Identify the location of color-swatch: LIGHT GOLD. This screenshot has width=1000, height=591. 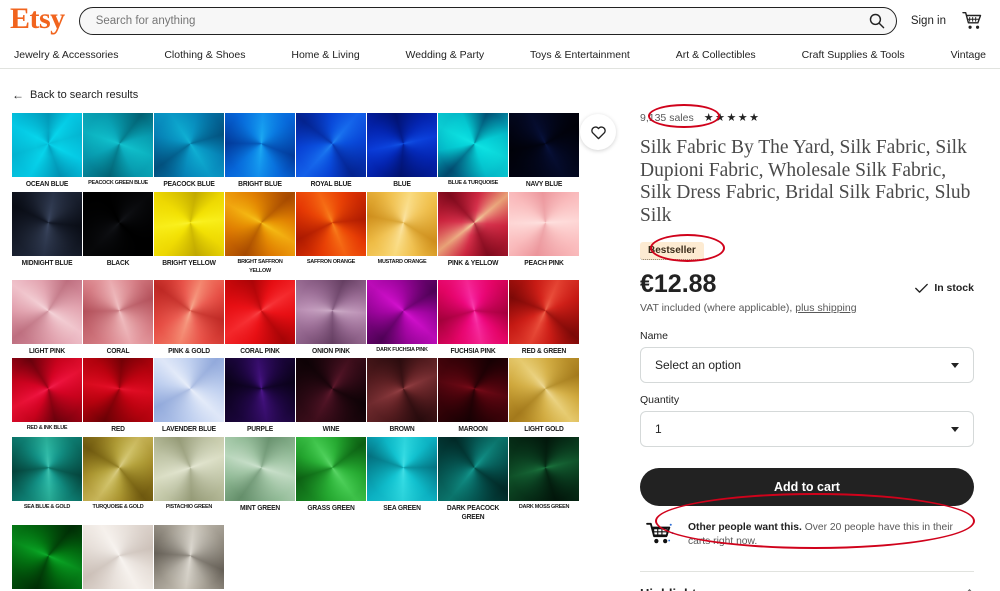
(544, 397).